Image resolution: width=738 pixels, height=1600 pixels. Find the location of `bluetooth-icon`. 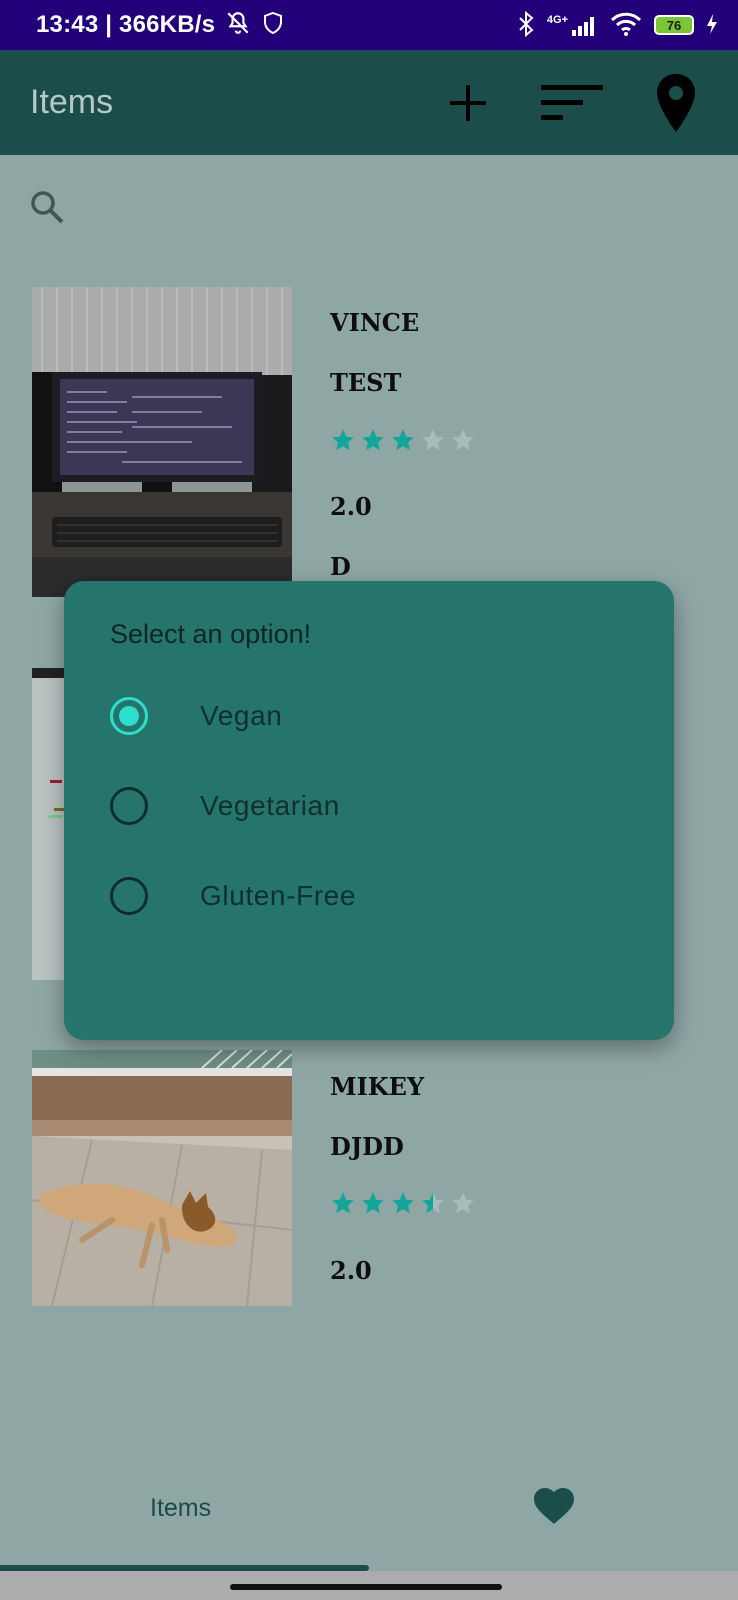

bluetooth-icon is located at coordinates (526, 25).